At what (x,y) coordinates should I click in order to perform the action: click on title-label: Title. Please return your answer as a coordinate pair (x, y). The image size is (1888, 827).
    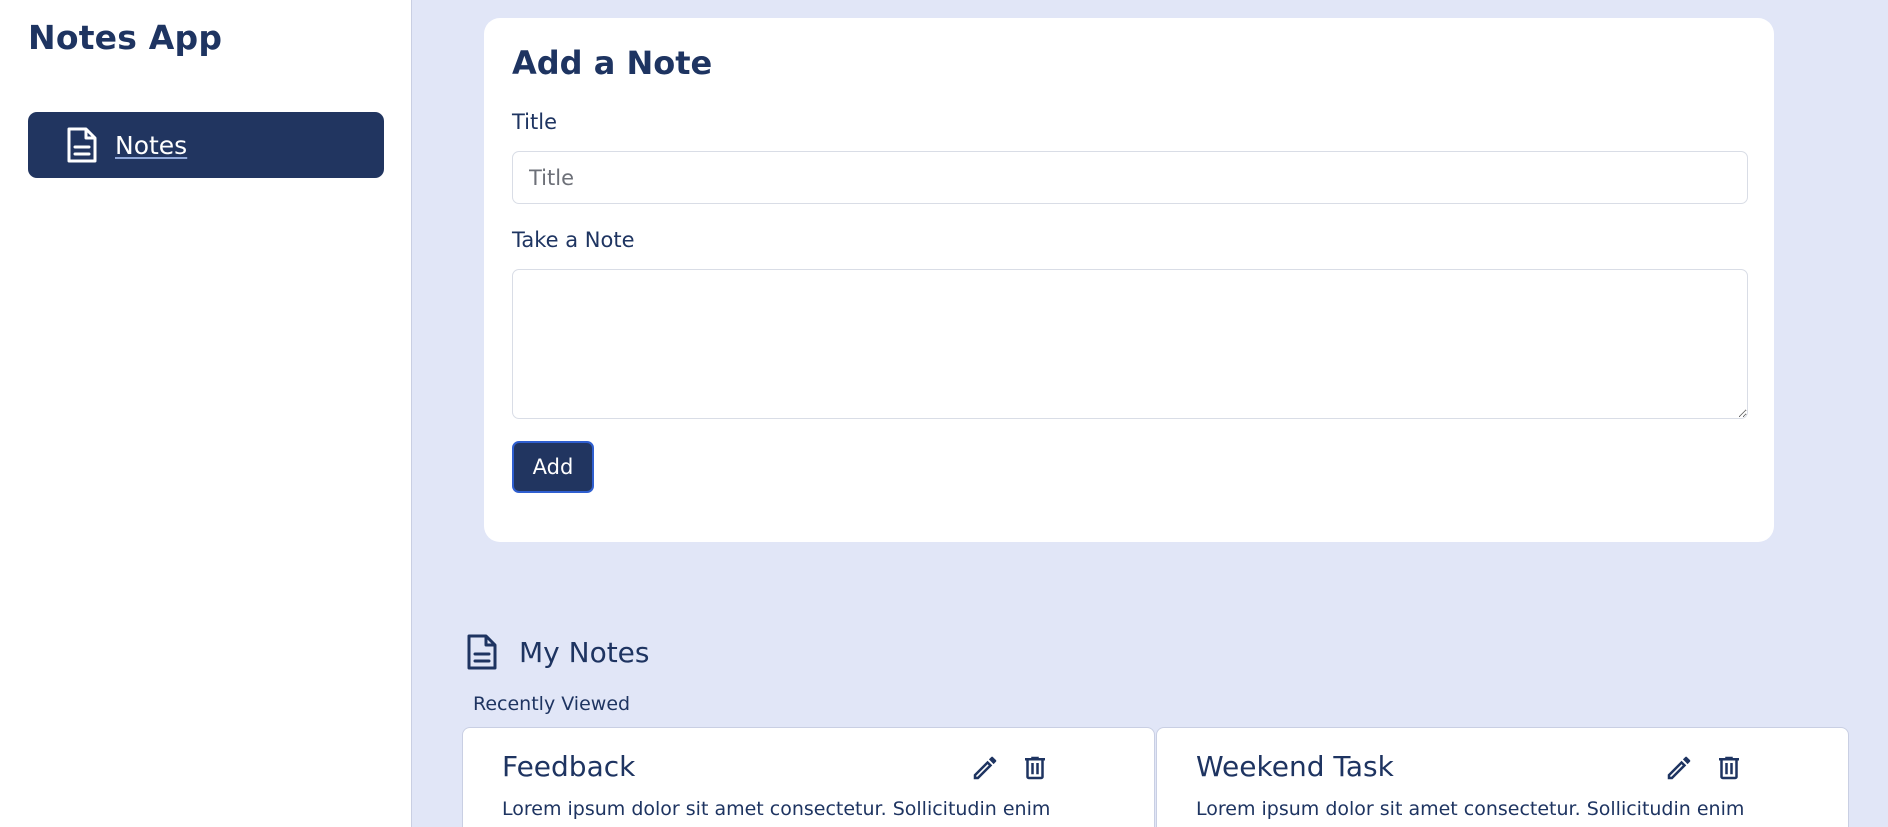
    Looking at the image, I should click on (535, 122).